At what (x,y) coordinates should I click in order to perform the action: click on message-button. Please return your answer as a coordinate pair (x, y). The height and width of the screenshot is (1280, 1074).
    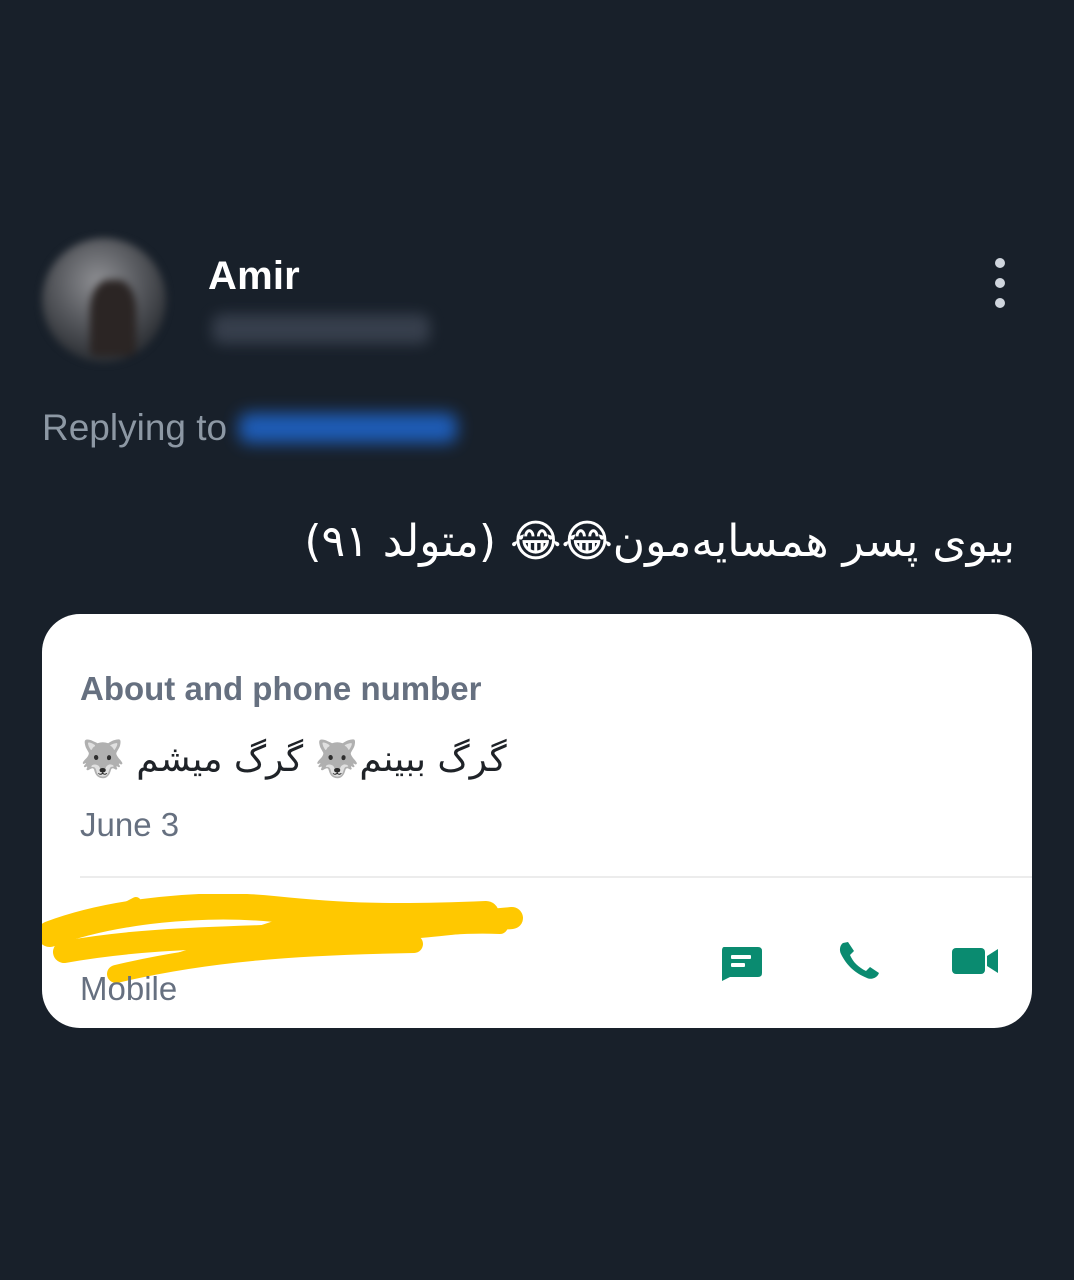
    Looking at the image, I should click on (741, 961).